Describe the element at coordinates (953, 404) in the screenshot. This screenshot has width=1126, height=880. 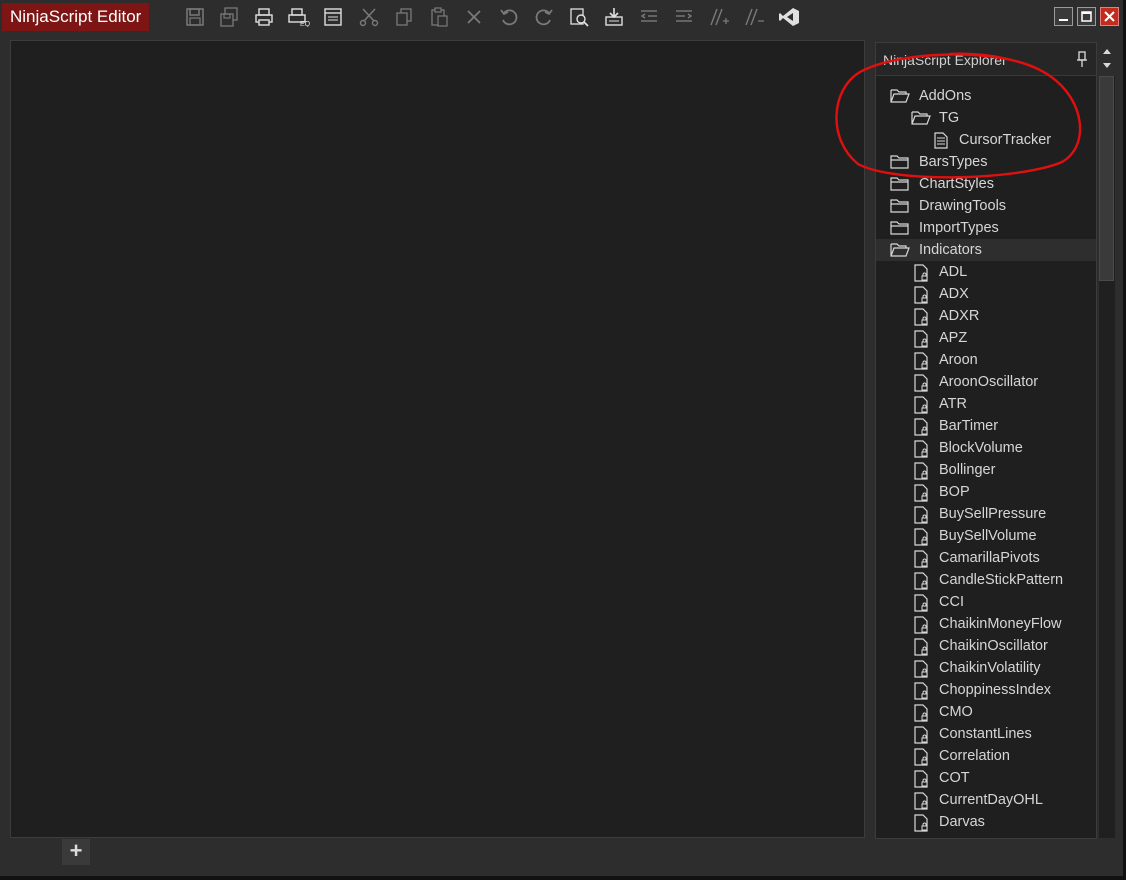
I see `tree-file-label: ATR` at that location.